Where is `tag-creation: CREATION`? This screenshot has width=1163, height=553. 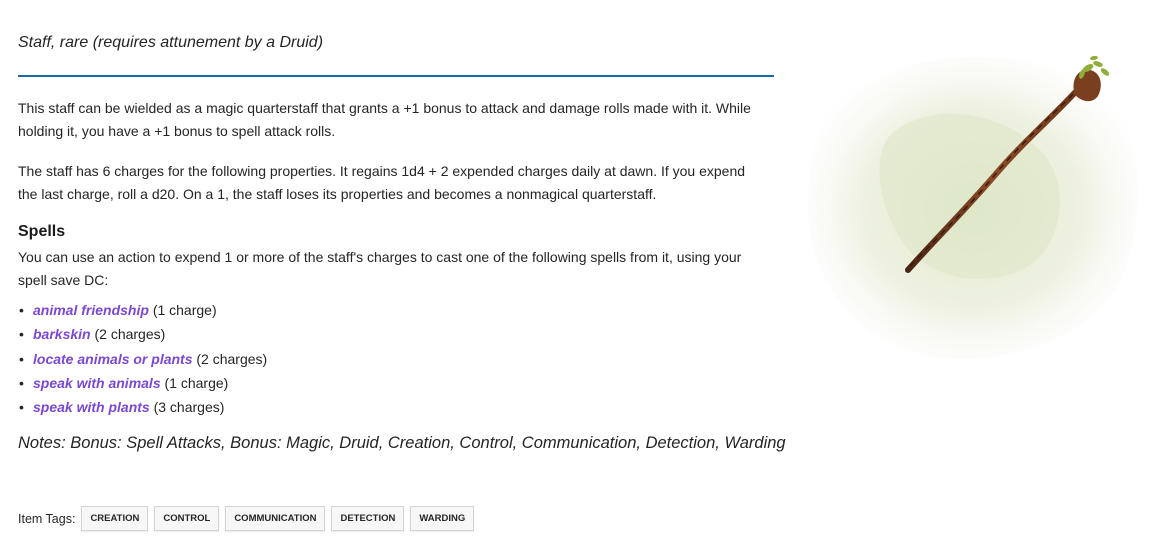
tag-creation: CREATION is located at coordinates (115, 518).